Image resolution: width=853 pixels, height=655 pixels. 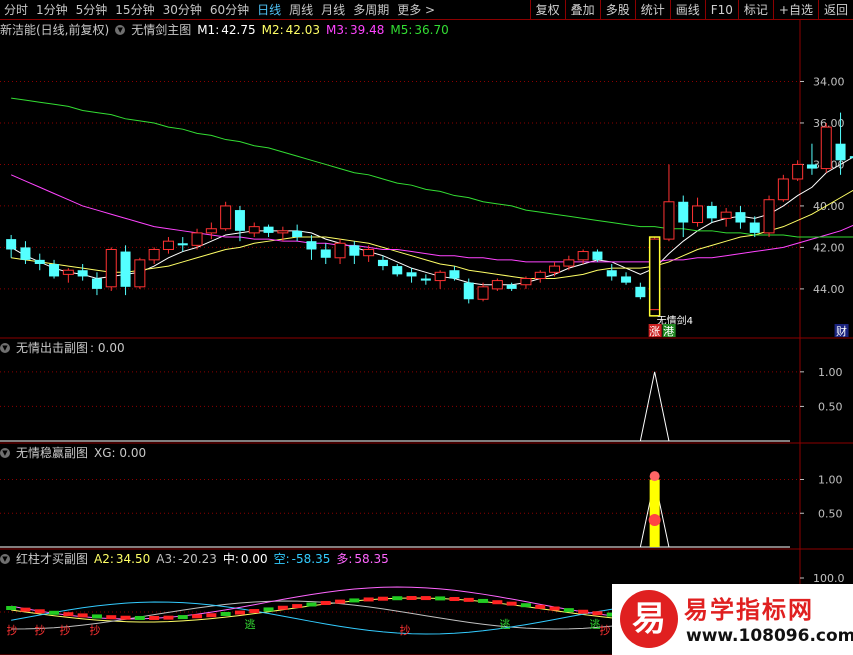 What do you see at coordinates (830, 406) in the screenshot?
I see `y-tick-label: 0.50` at bounding box center [830, 406].